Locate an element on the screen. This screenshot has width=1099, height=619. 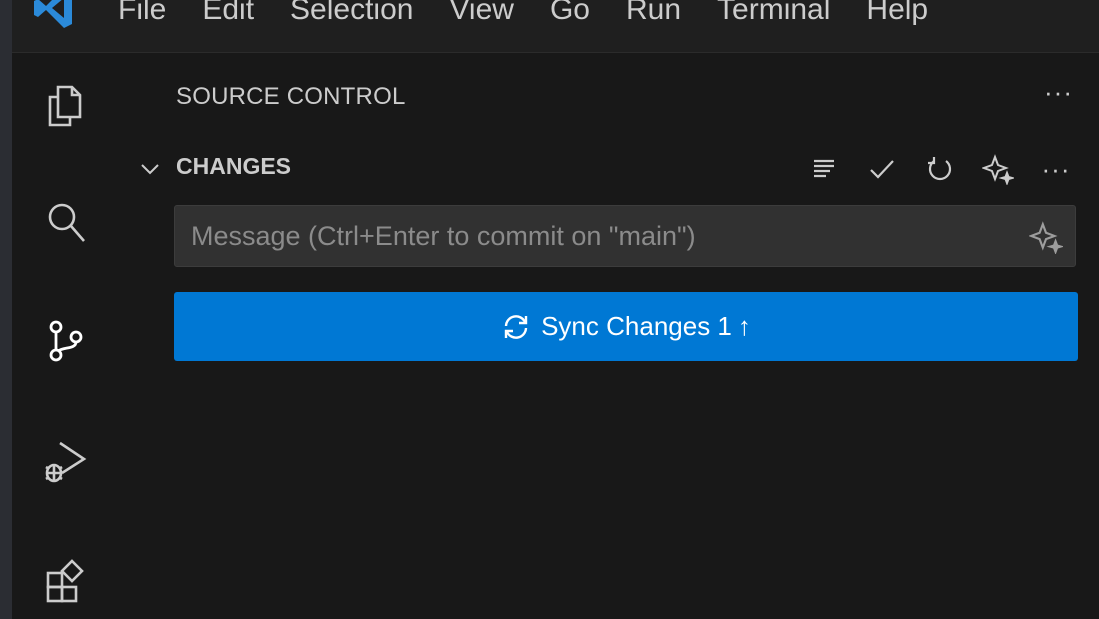
menu-run: Run is located at coordinates (653, 16).